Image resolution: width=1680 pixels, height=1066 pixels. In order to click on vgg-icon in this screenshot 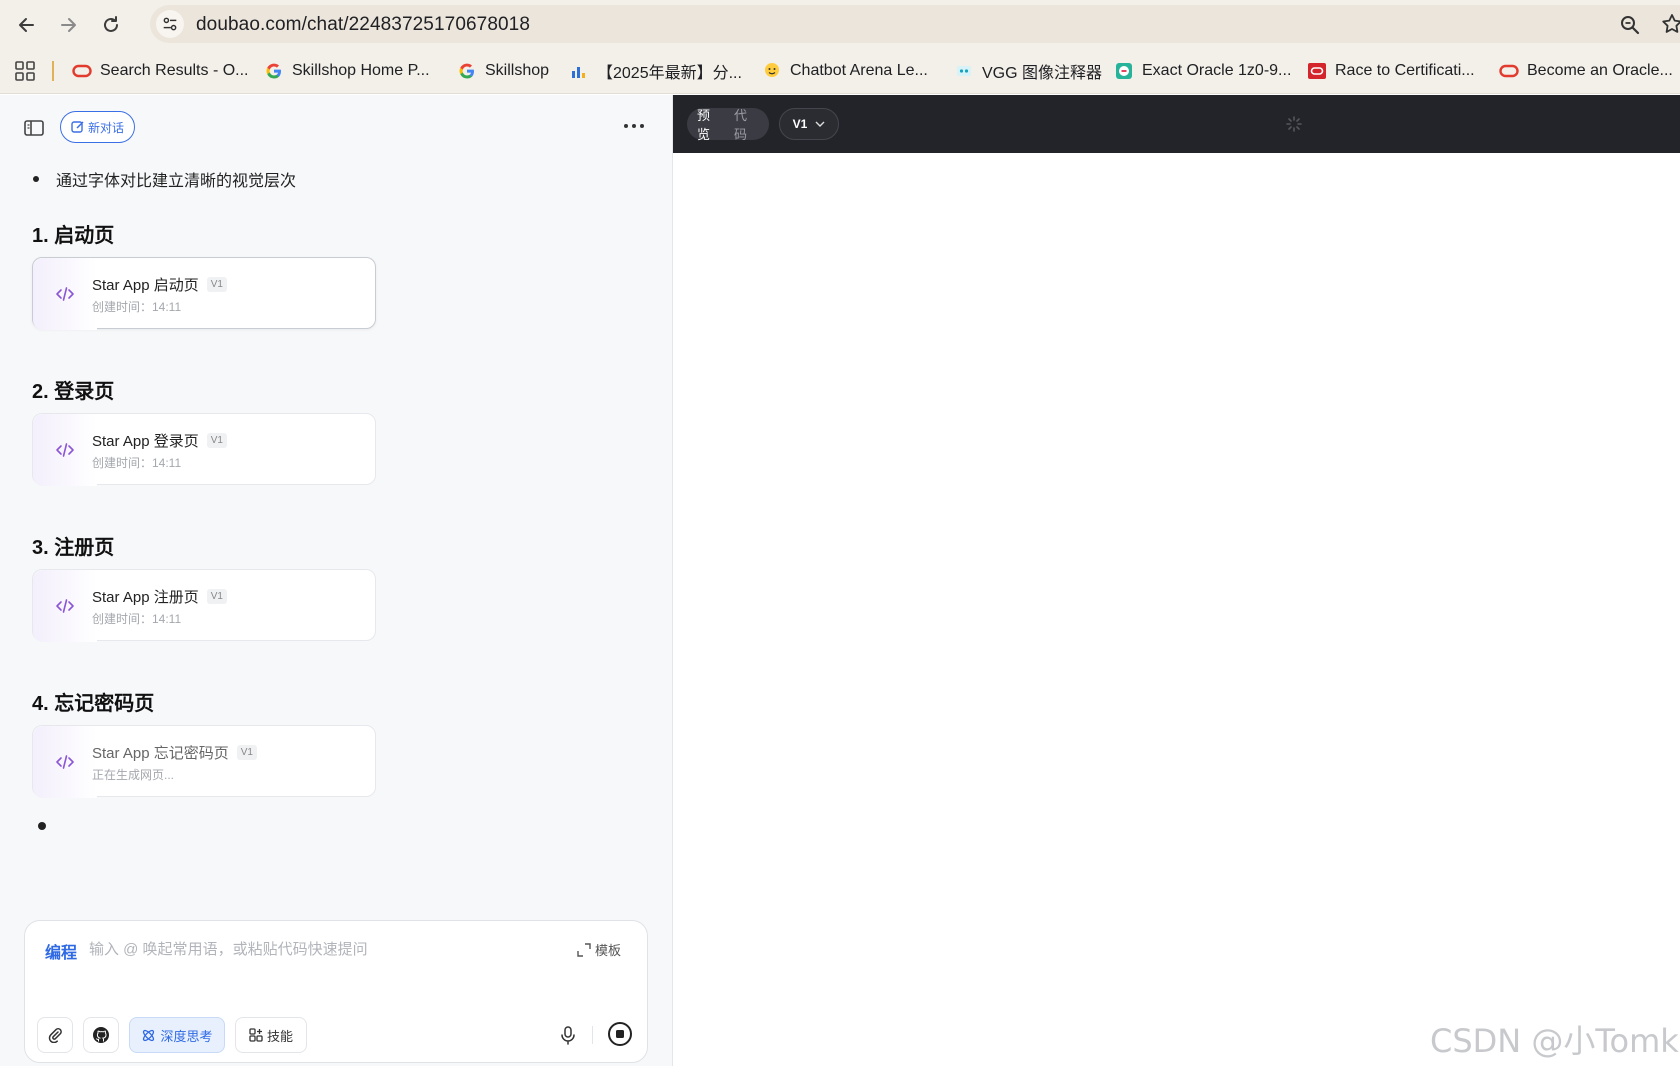, I will do `click(964, 71)`.